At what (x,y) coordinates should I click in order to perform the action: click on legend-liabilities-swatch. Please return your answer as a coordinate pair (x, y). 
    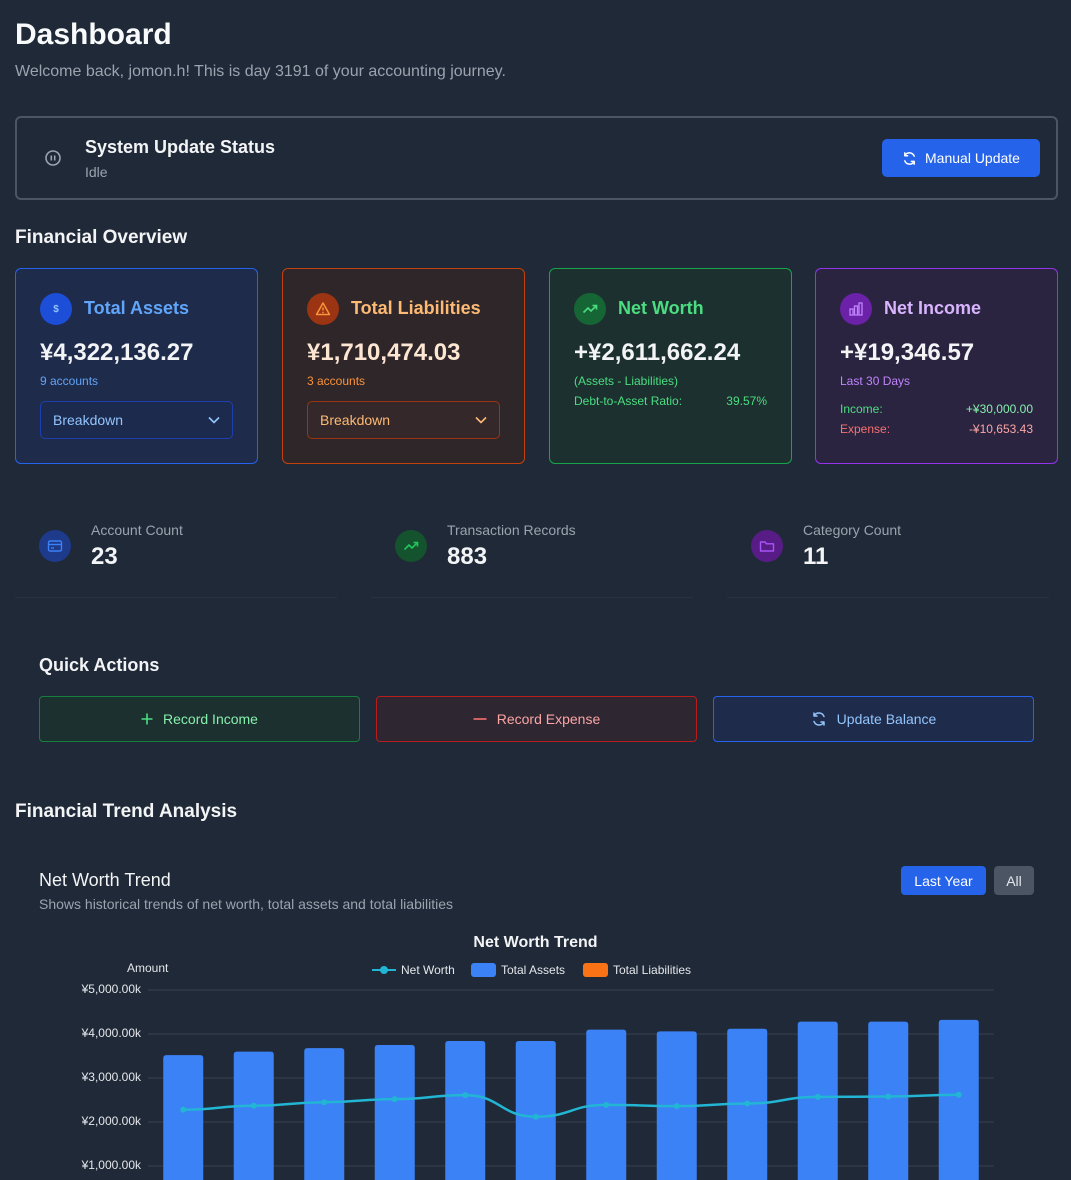
    Looking at the image, I should click on (595, 970).